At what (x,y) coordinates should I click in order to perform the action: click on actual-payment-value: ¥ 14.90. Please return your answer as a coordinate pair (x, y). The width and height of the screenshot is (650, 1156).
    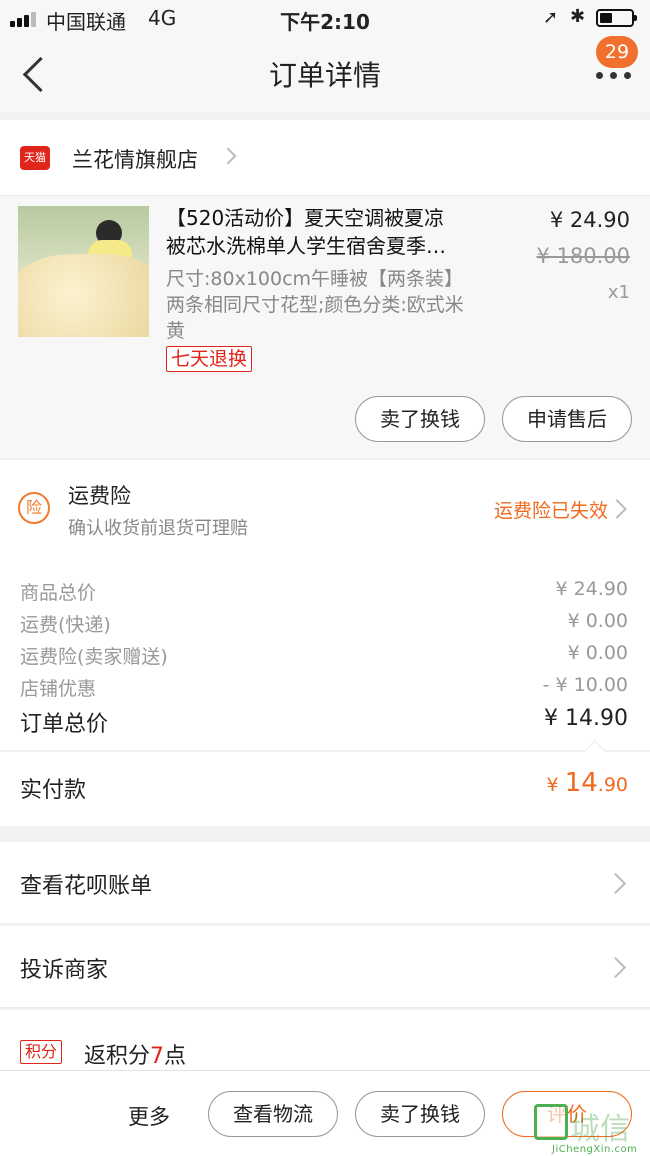
    Looking at the image, I should click on (587, 783).